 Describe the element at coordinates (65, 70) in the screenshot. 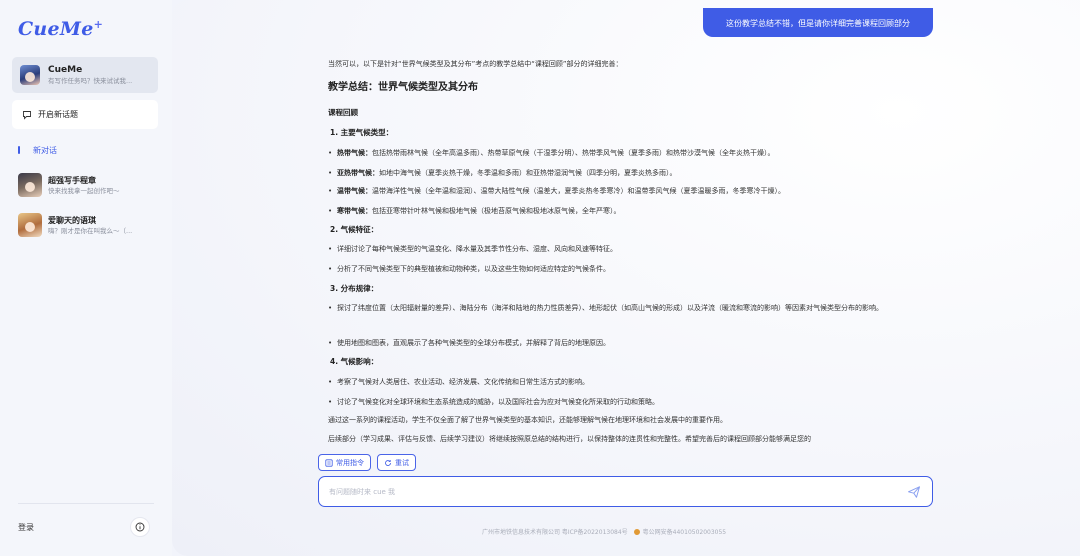

I see `bot-name: CueMe` at that location.